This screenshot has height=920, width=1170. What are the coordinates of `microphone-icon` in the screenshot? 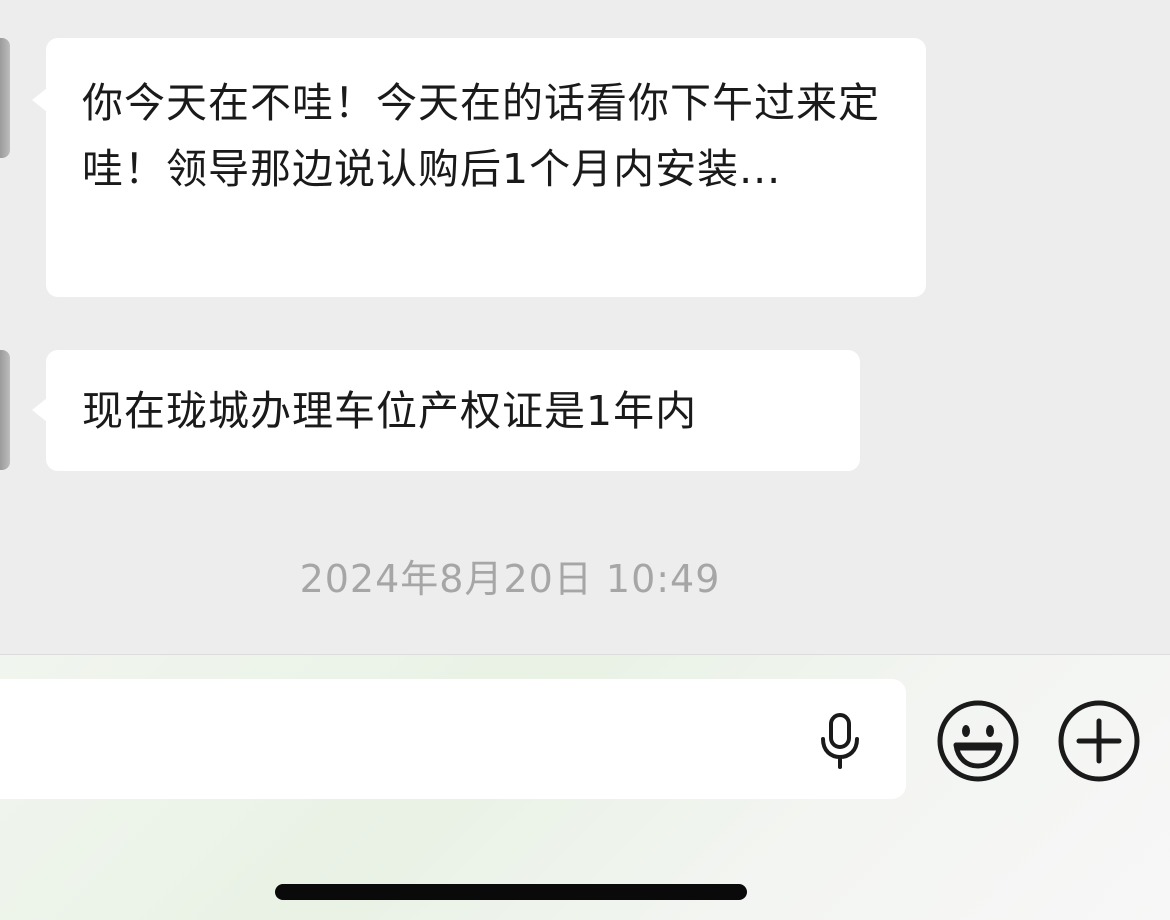 It's located at (840, 741).